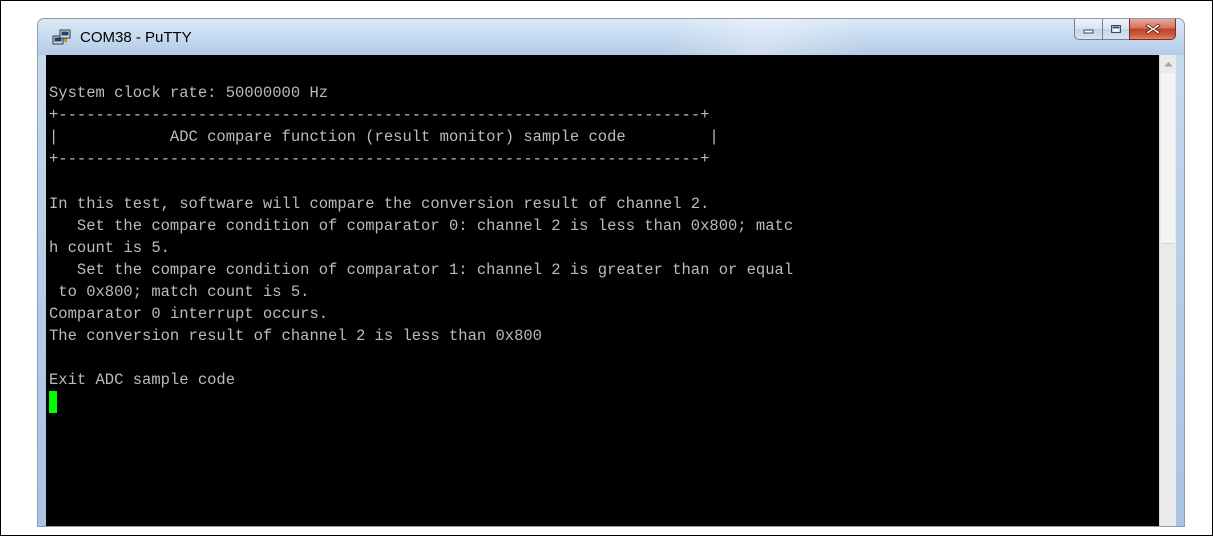 Image resolution: width=1213 pixels, height=536 pixels. What do you see at coordinates (1167, 290) in the screenshot?
I see `vertical-scrollbar` at bounding box center [1167, 290].